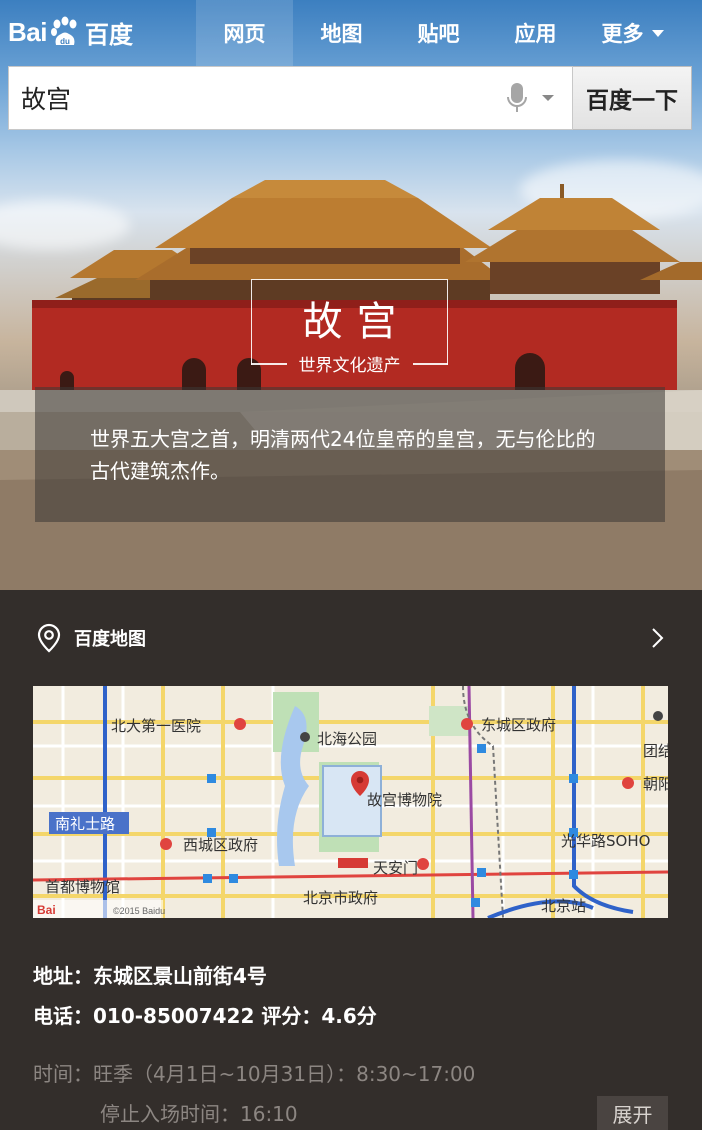  What do you see at coordinates (347, 739) in the screenshot?
I see `map-label-park: 北海公园` at bounding box center [347, 739].